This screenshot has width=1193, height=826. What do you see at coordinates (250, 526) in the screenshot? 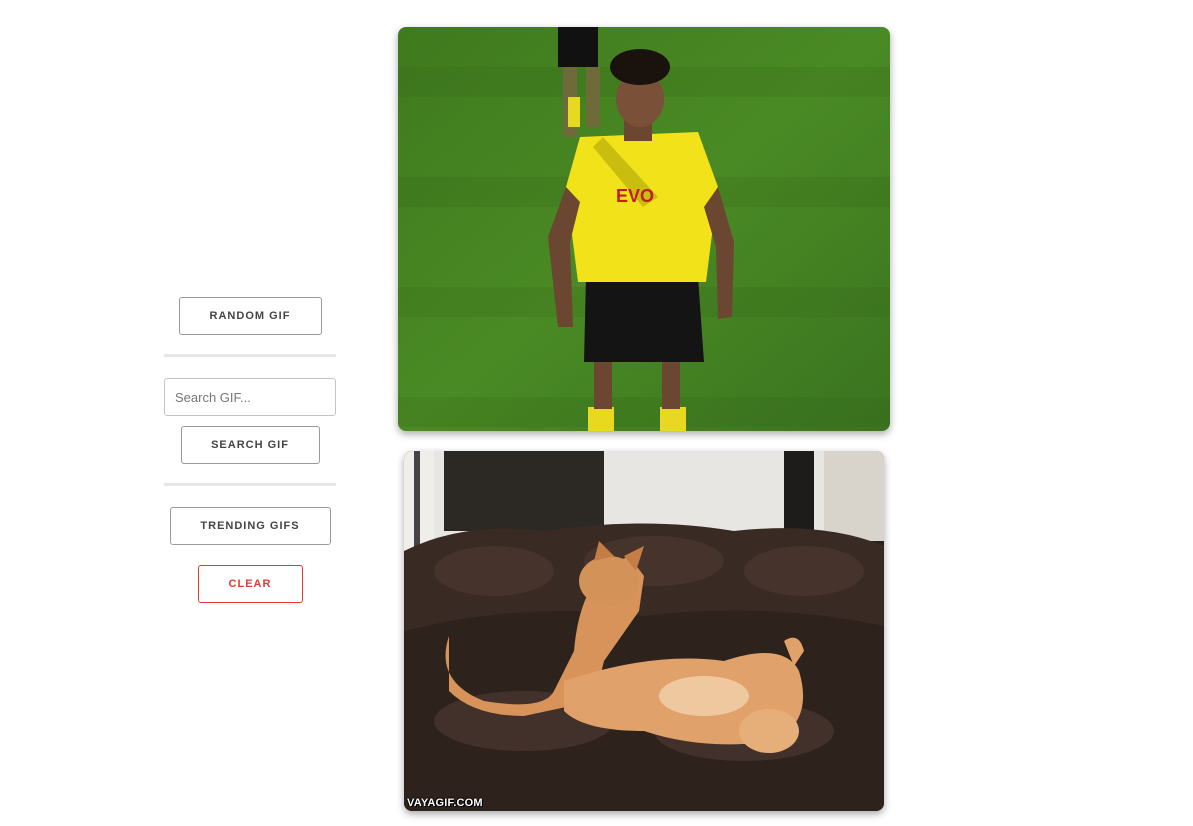
I see `trending-gifs-button: TRENDING GIFS` at bounding box center [250, 526].